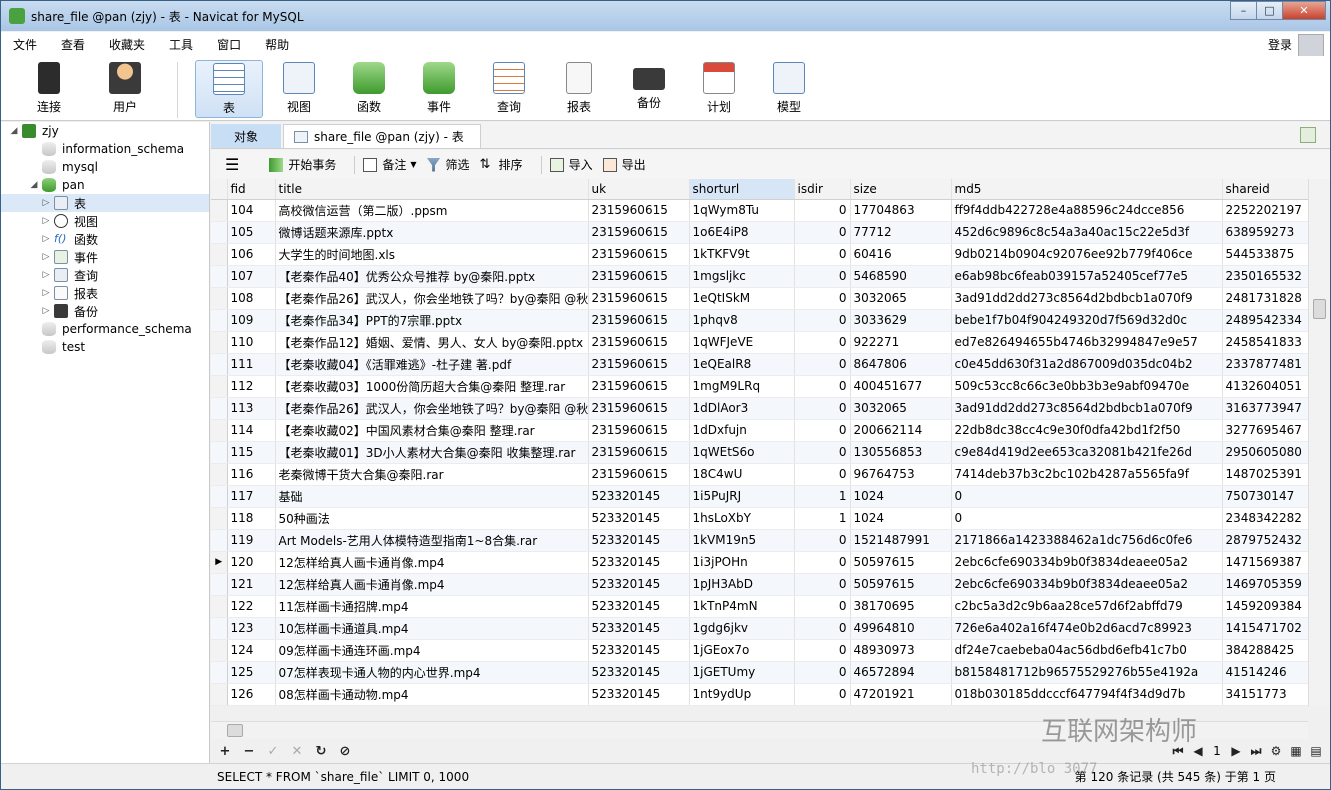 The image size is (1331, 790). What do you see at coordinates (181, 44) in the screenshot?
I see `menu-tools: 工具` at bounding box center [181, 44].